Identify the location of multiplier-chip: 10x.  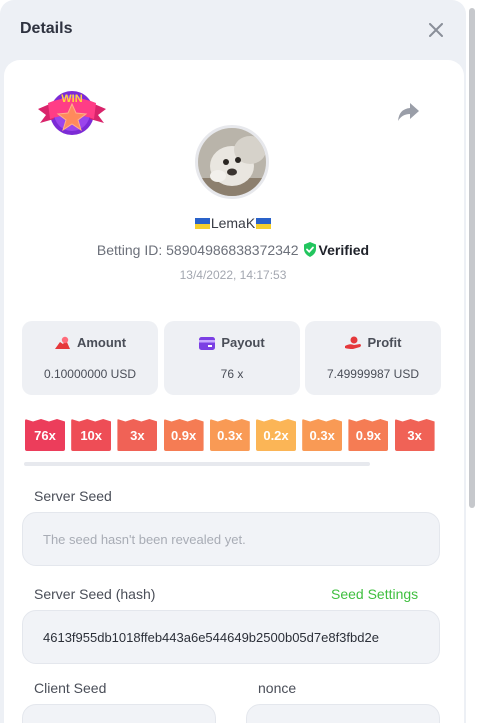
(91, 435).